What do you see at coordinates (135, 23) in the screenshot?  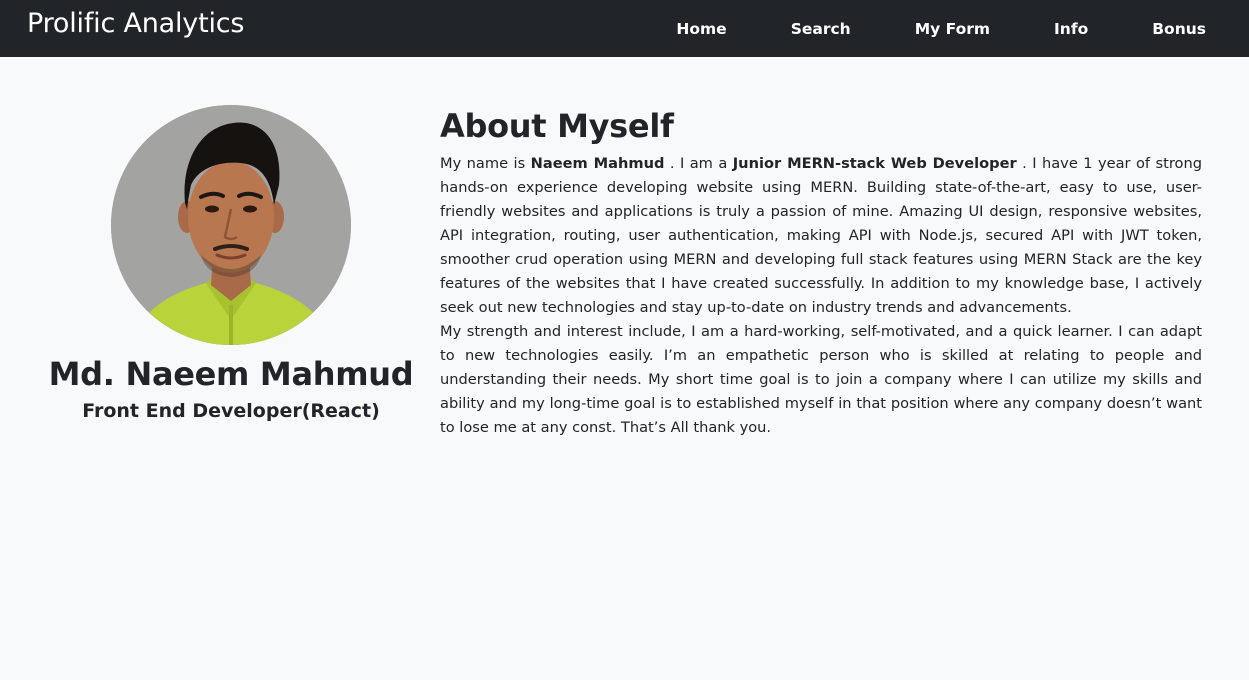 I see `brand-logo-link: Prolific Analytics` at bounding box center [135, 23].